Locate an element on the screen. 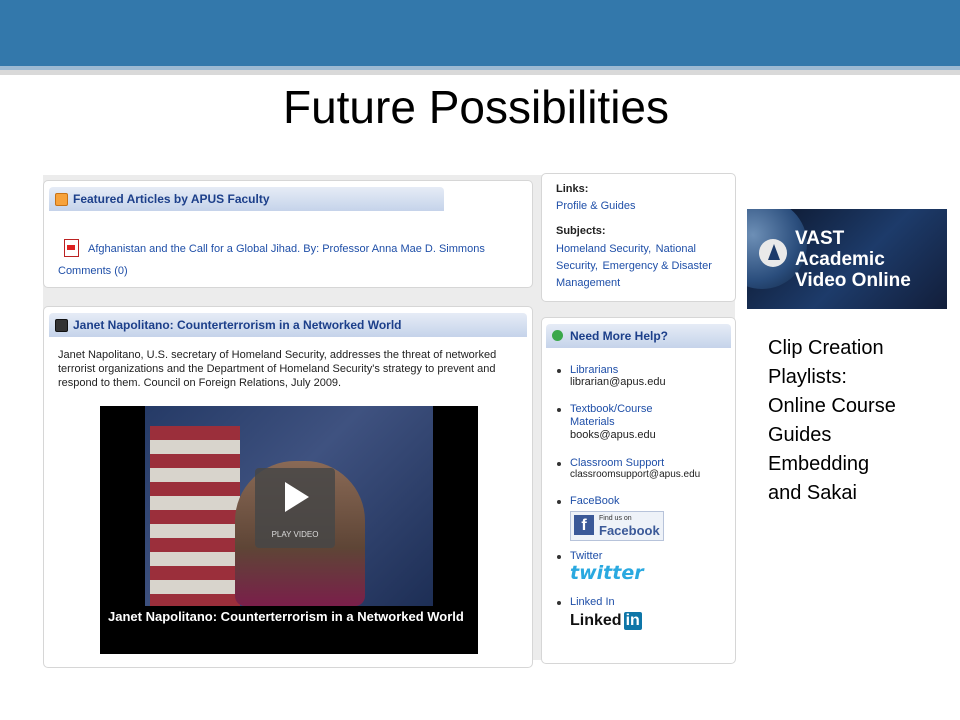 Image resolution: width=960 pixels, height=720 pixels. globe-icon is located at coordinates (557, 335).